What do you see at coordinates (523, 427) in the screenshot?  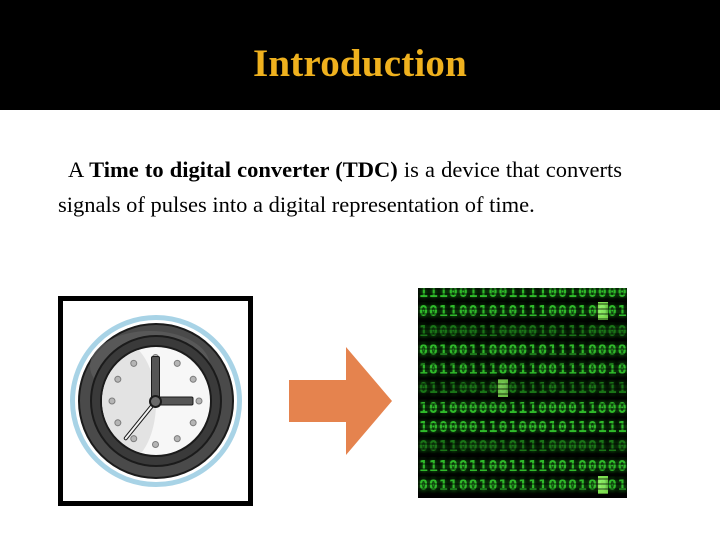 I see `binary-row: 100000110100010110111001` at bounding box center [523, 427].